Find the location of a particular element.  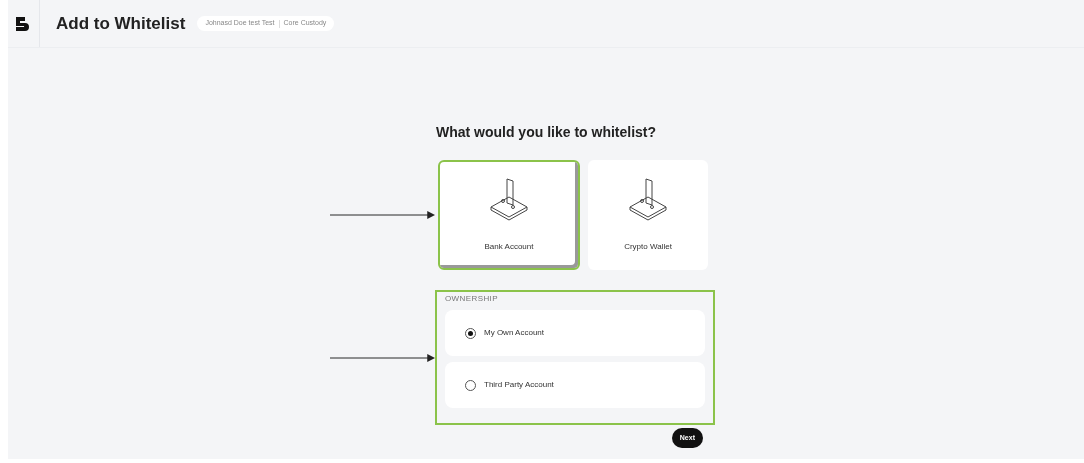

option-label: Third Party Account is located at coordinates (519, 385).